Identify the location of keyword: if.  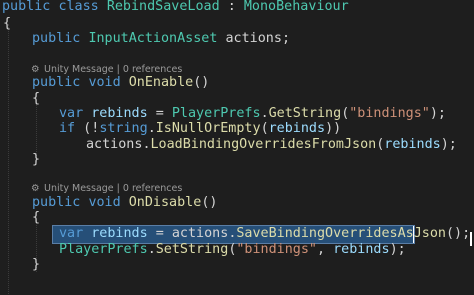
(67, 128).